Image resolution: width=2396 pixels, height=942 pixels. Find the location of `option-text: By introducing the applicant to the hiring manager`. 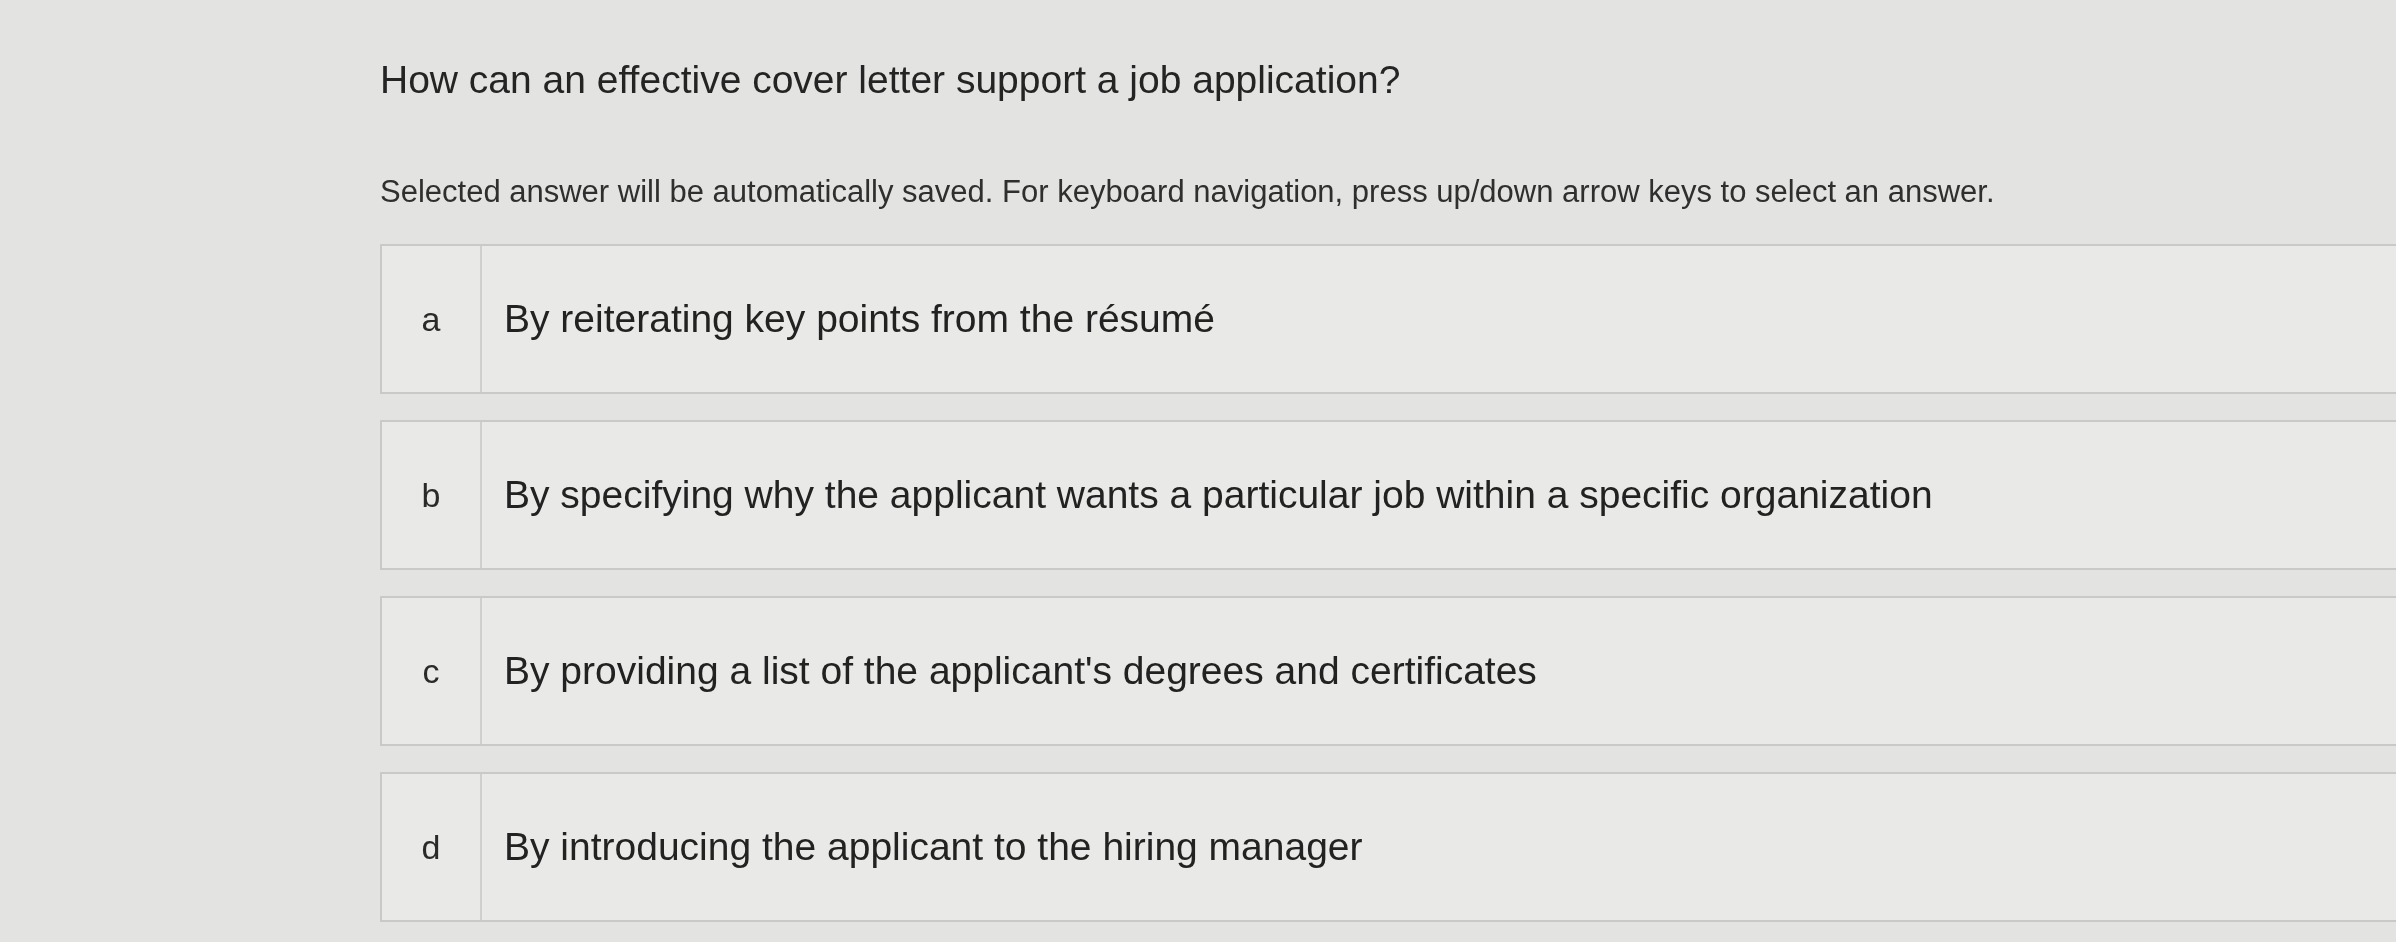

option-text: By introducing the applicant to the hiring manager is located at coordinates (933, 847).